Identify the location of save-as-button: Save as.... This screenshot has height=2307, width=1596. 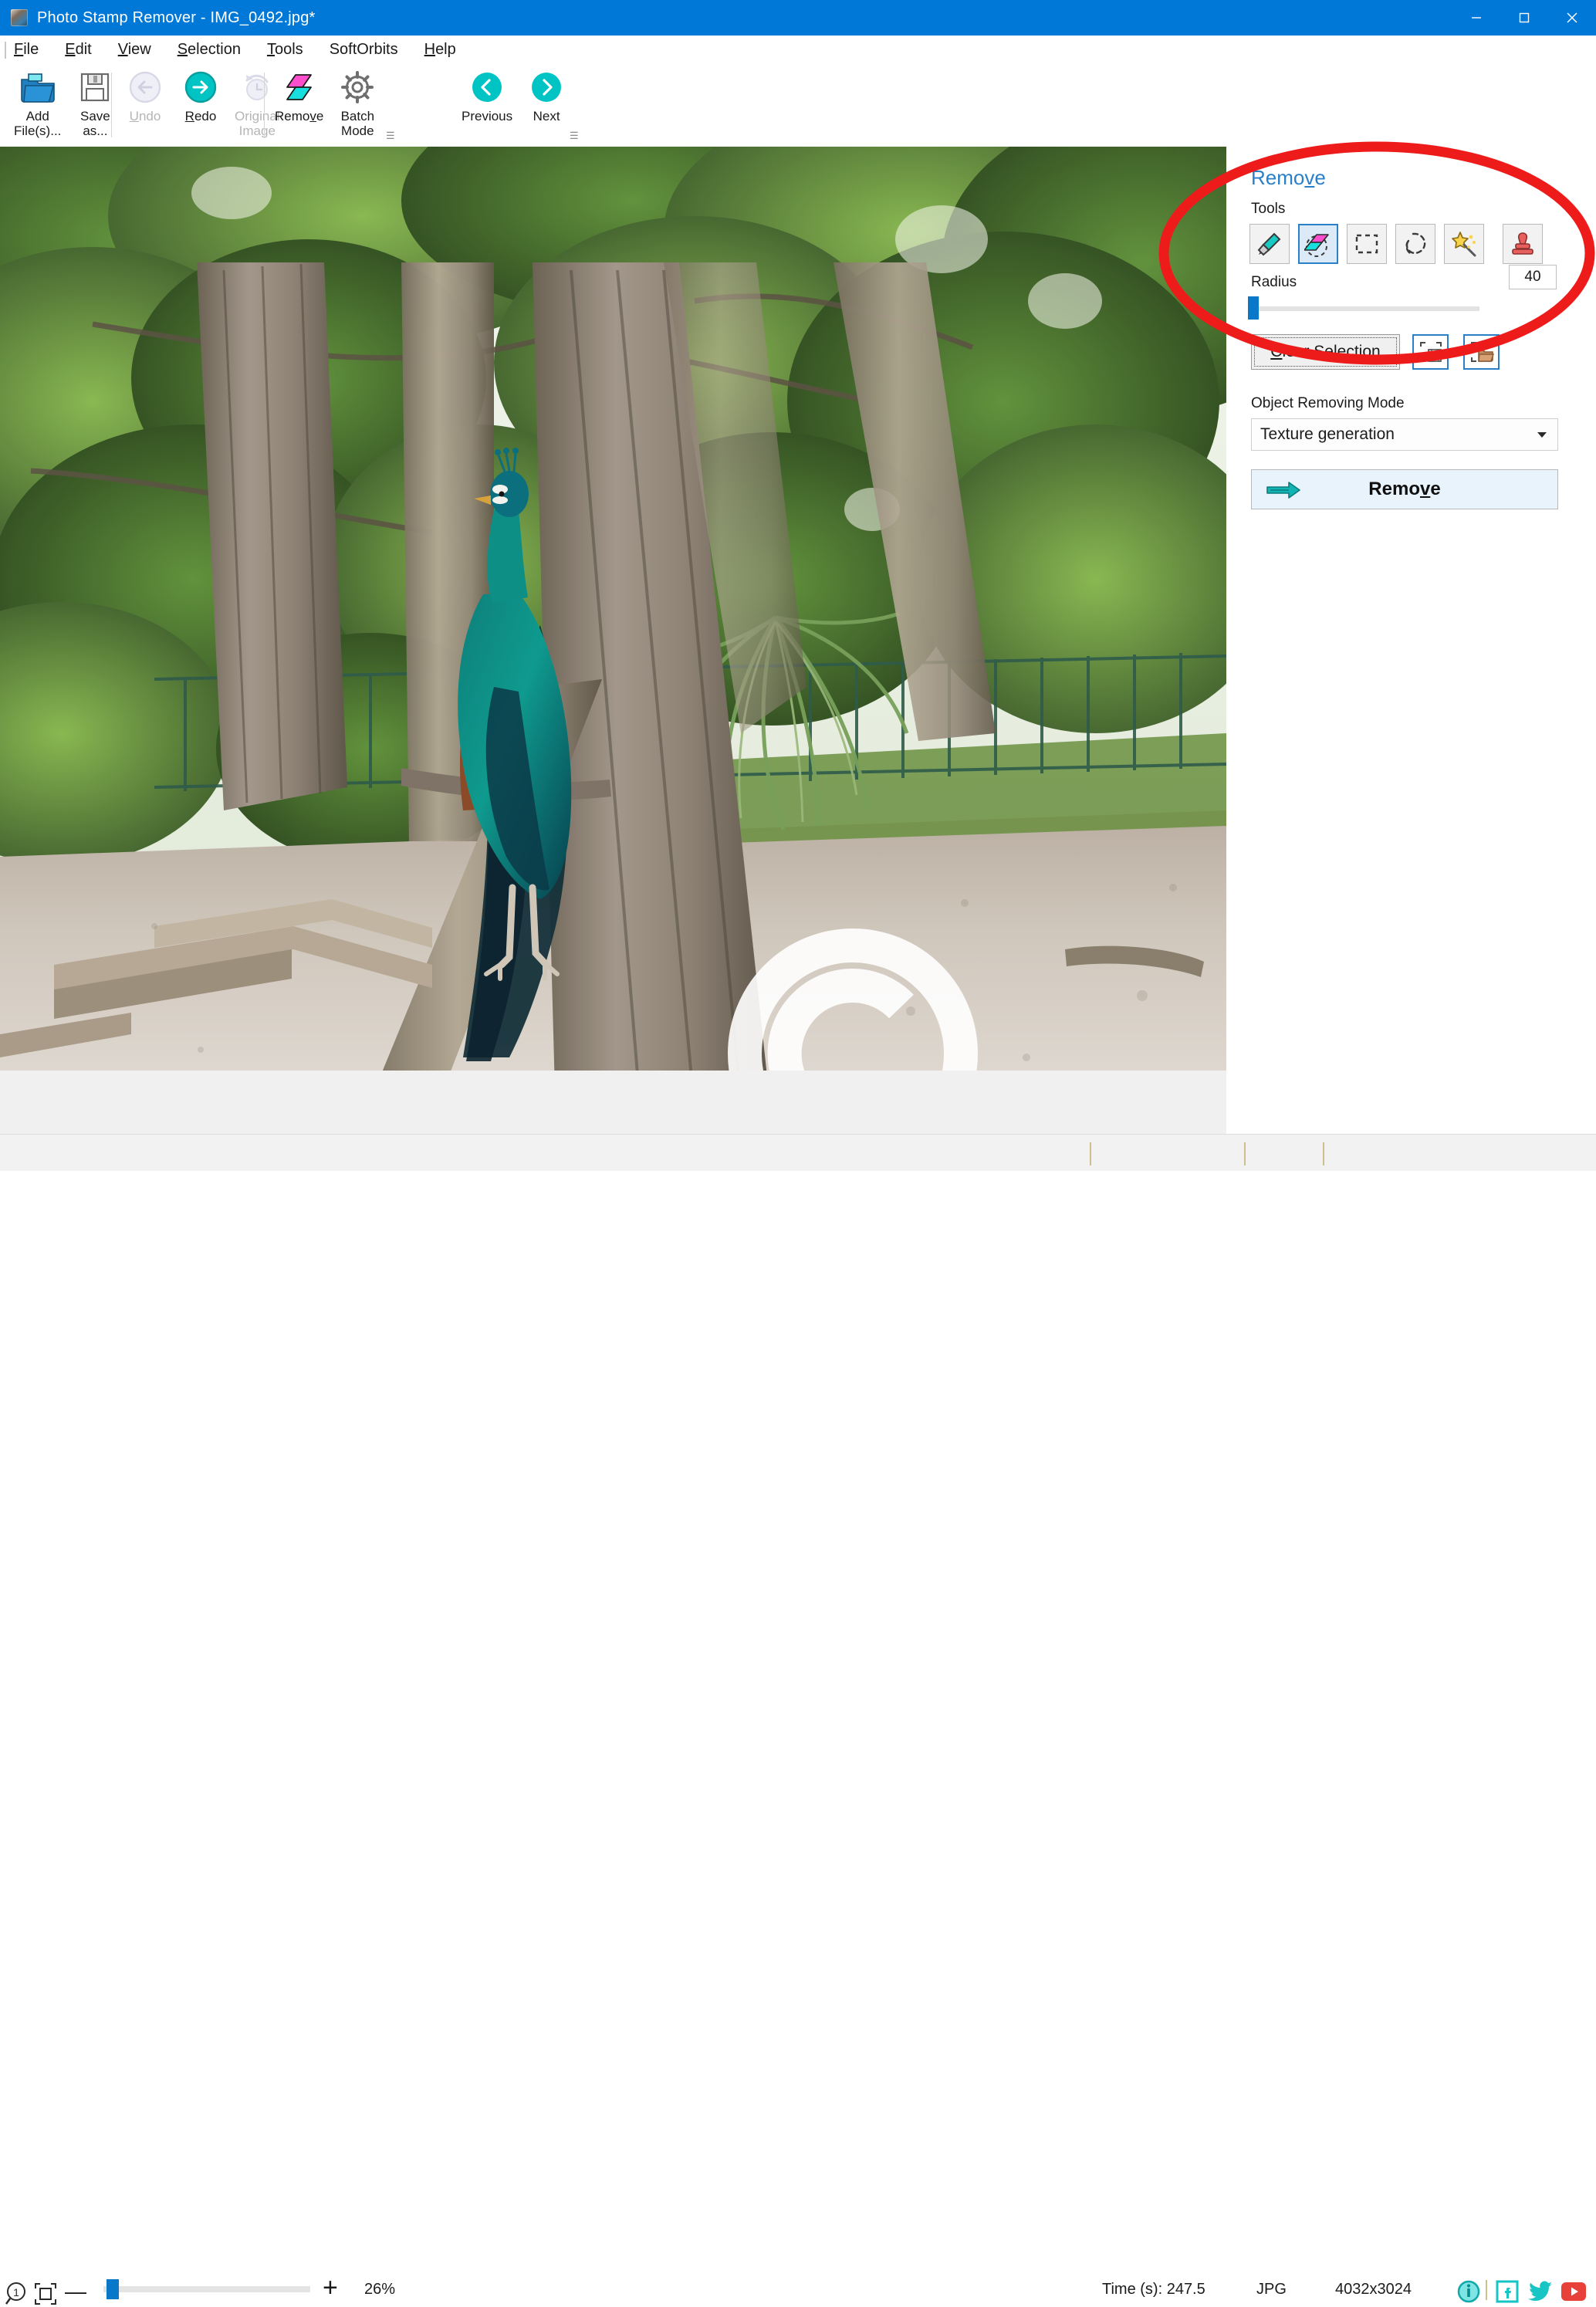
(95, 100).